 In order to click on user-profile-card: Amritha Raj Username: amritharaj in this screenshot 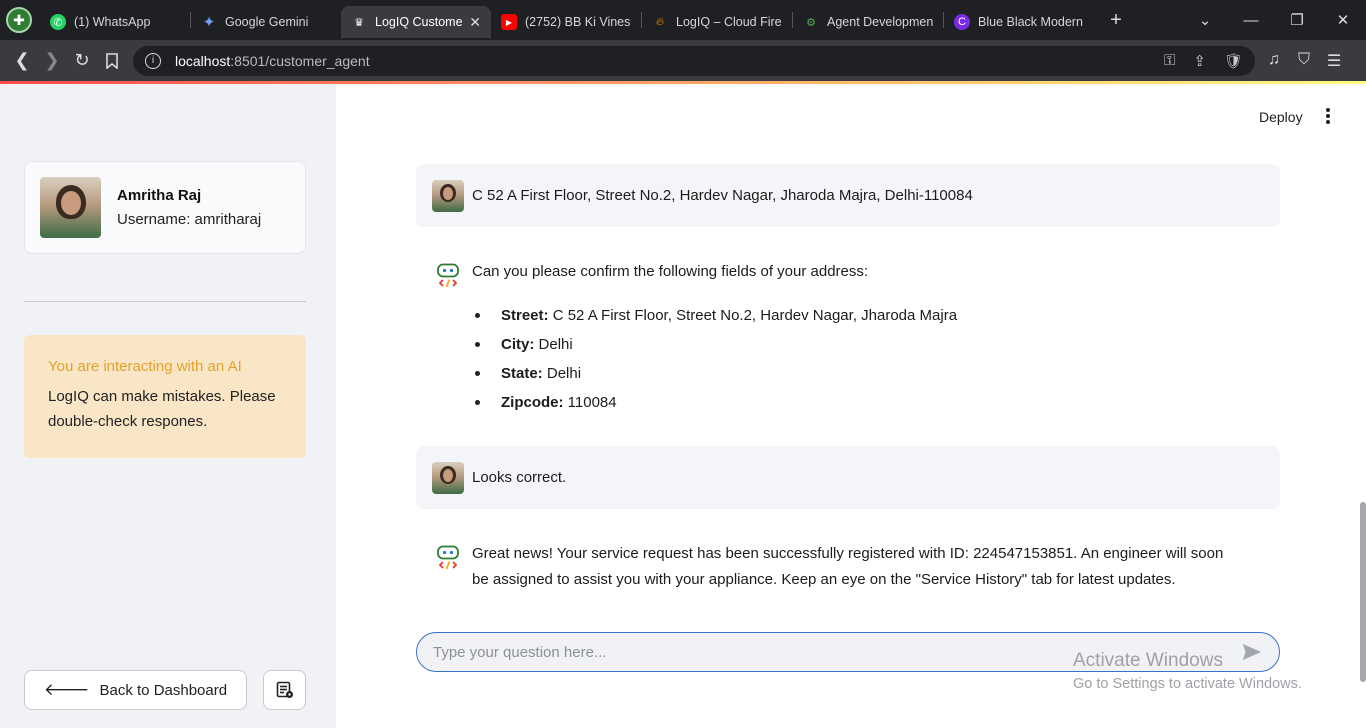, I will do `click(165, 207)`.